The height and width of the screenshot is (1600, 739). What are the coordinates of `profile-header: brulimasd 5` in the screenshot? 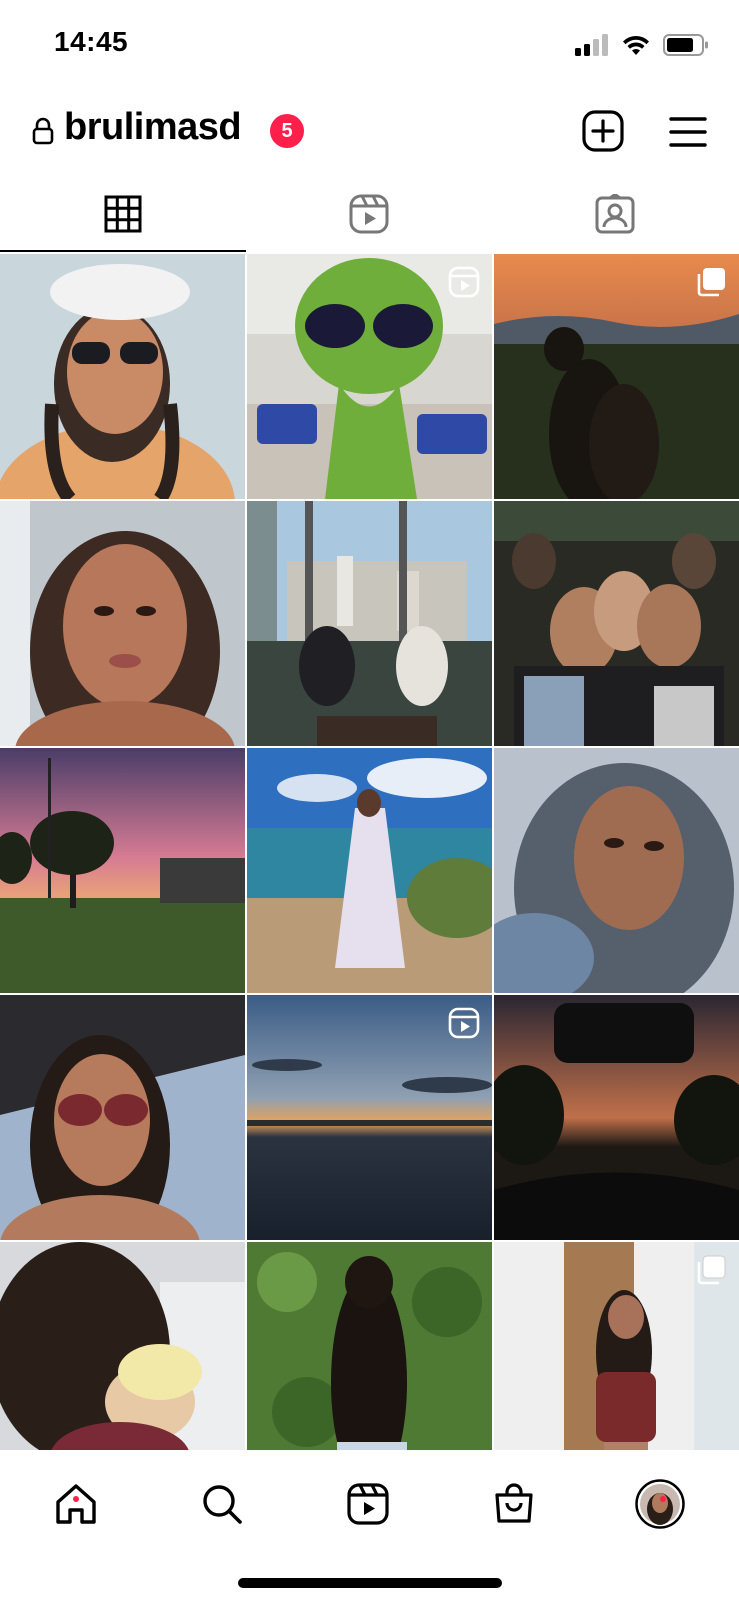 It's located at (369, 132).